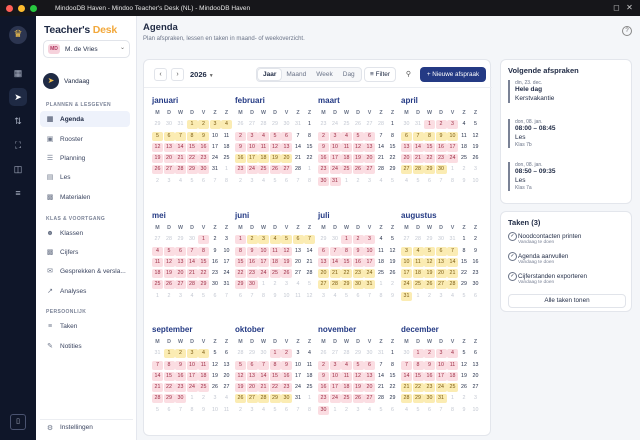 The height and width of the screenshot is (440, 640). Describe the element at coordinates (240, 399) in the screenshot. I see `day-cell: 26` at that location.